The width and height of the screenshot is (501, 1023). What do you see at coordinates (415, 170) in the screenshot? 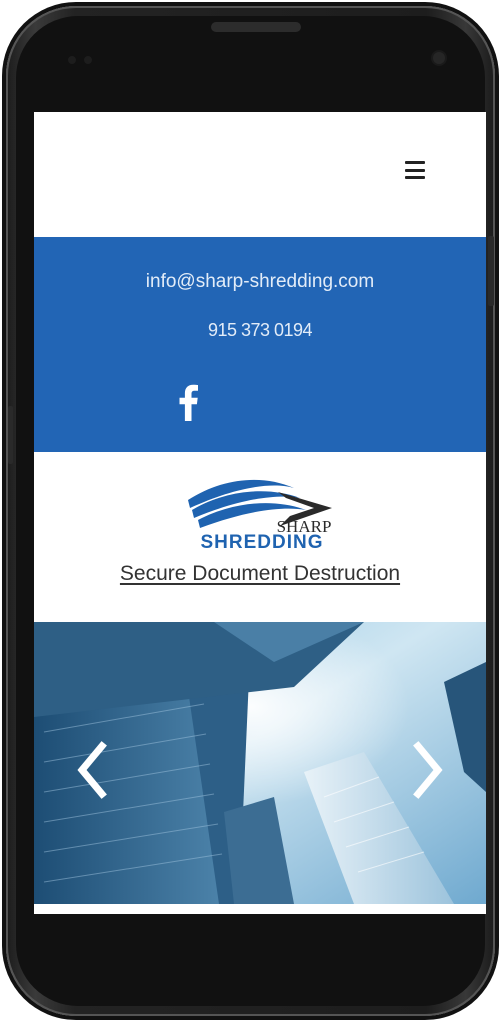
I see `hamburger-menu-icon` at bounding box center [415, 170].